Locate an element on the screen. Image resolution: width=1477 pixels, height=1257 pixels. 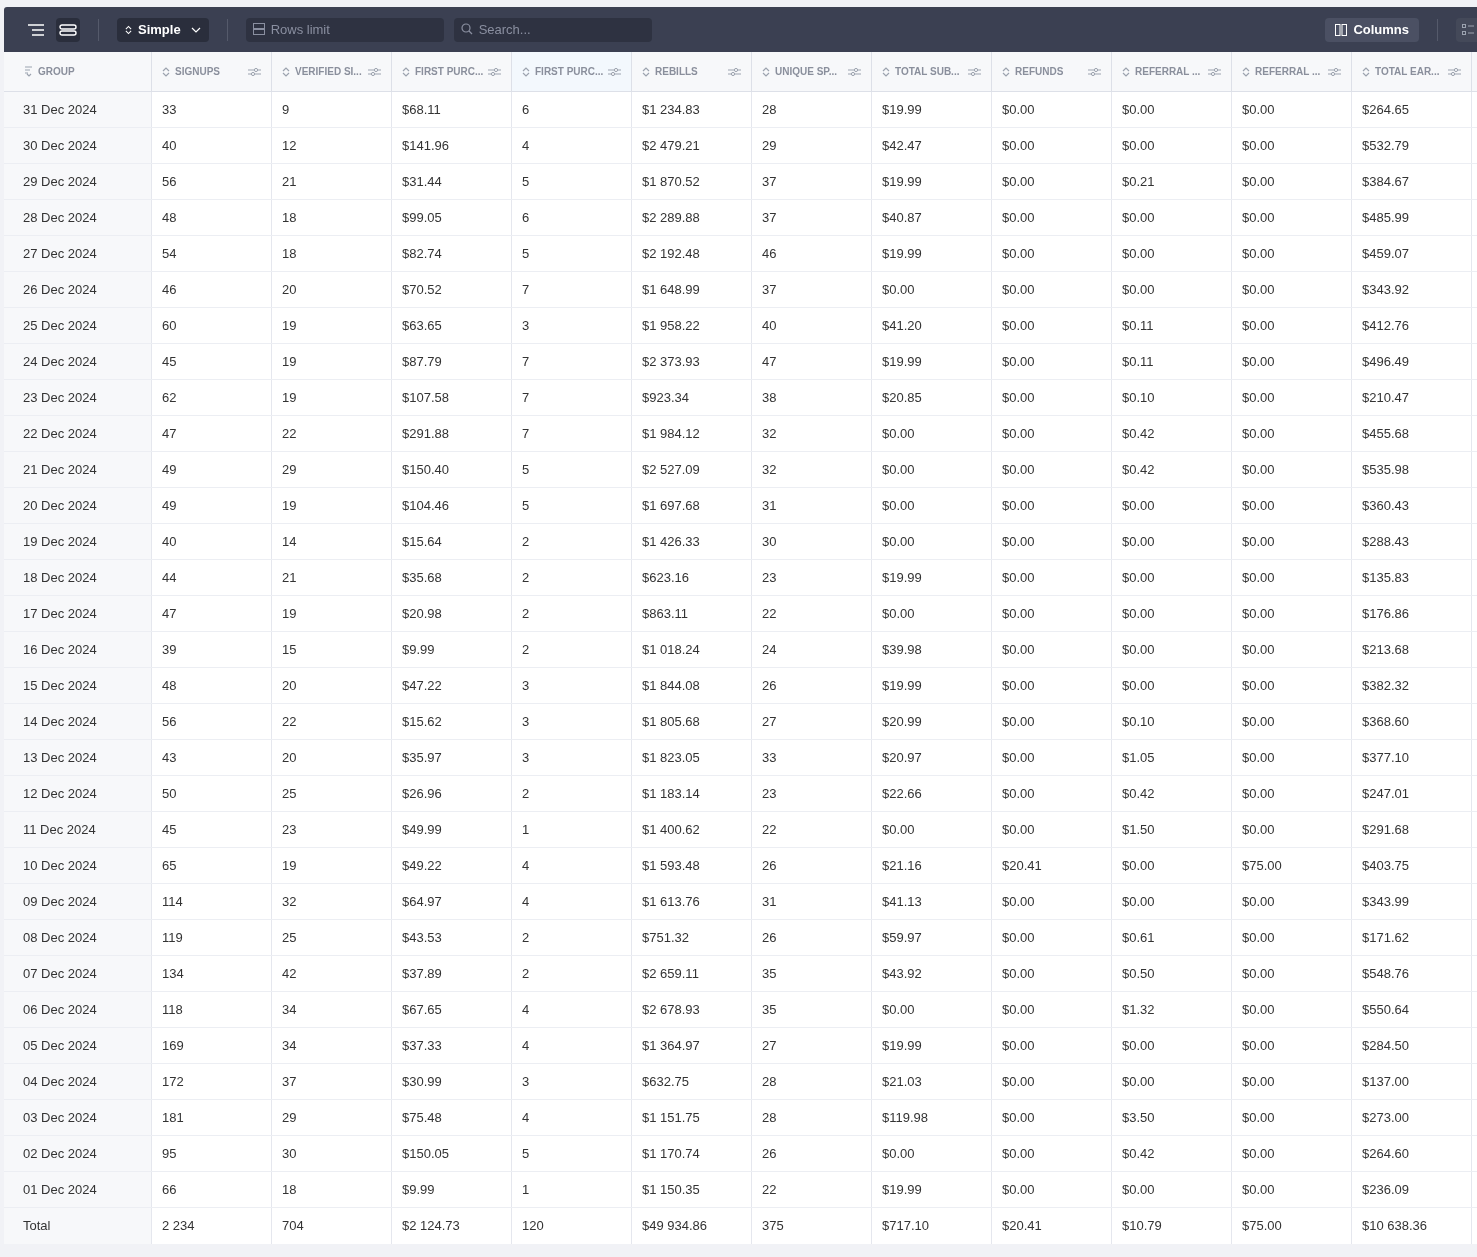
table-cell: $2 479.21 is located at coordinates (692, 145).